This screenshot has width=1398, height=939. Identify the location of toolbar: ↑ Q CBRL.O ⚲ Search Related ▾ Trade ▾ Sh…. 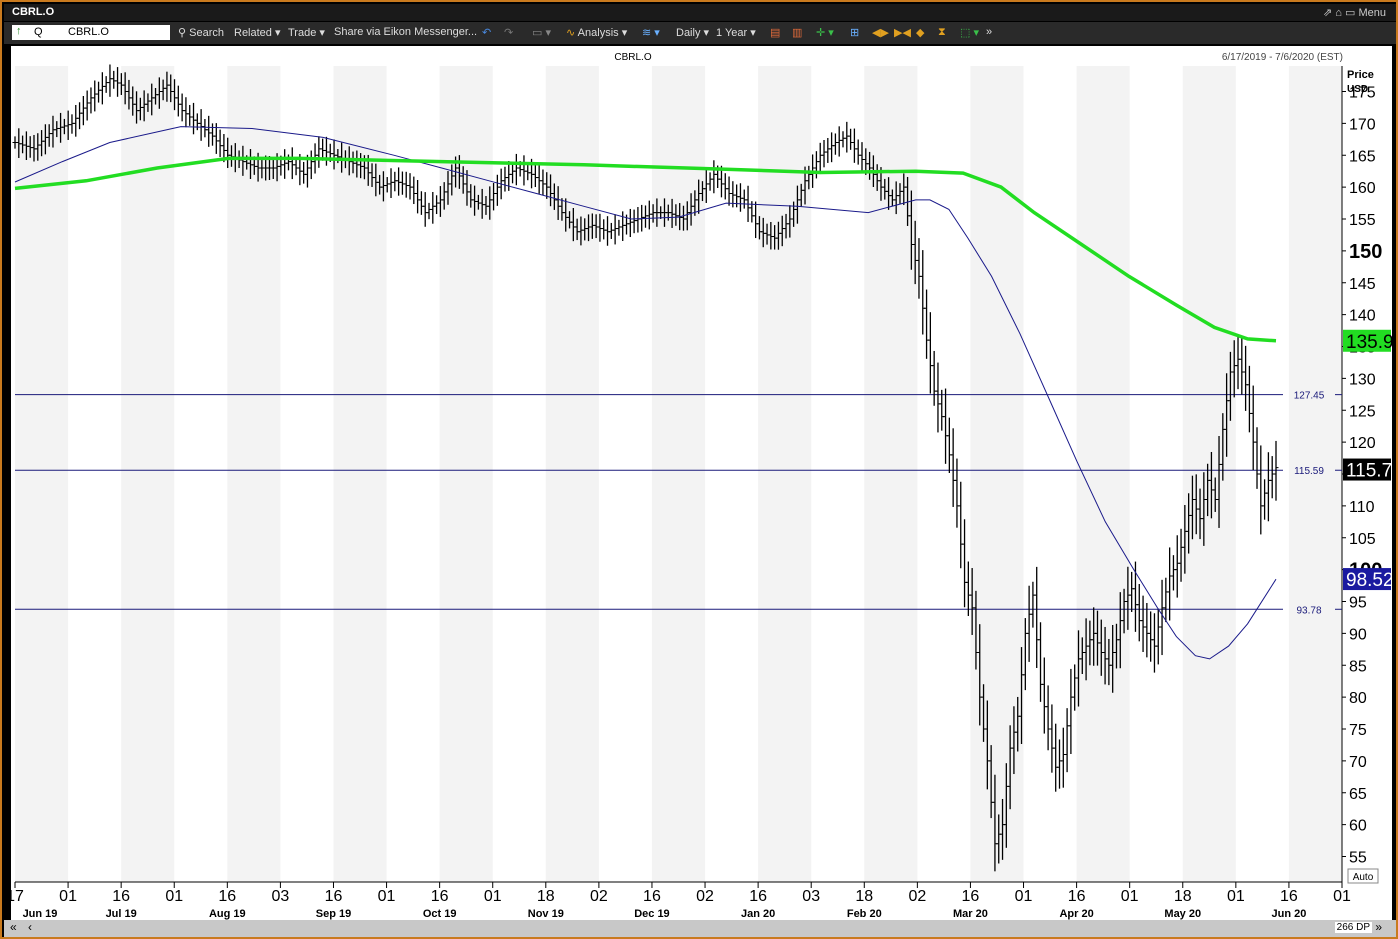
(700, 33).